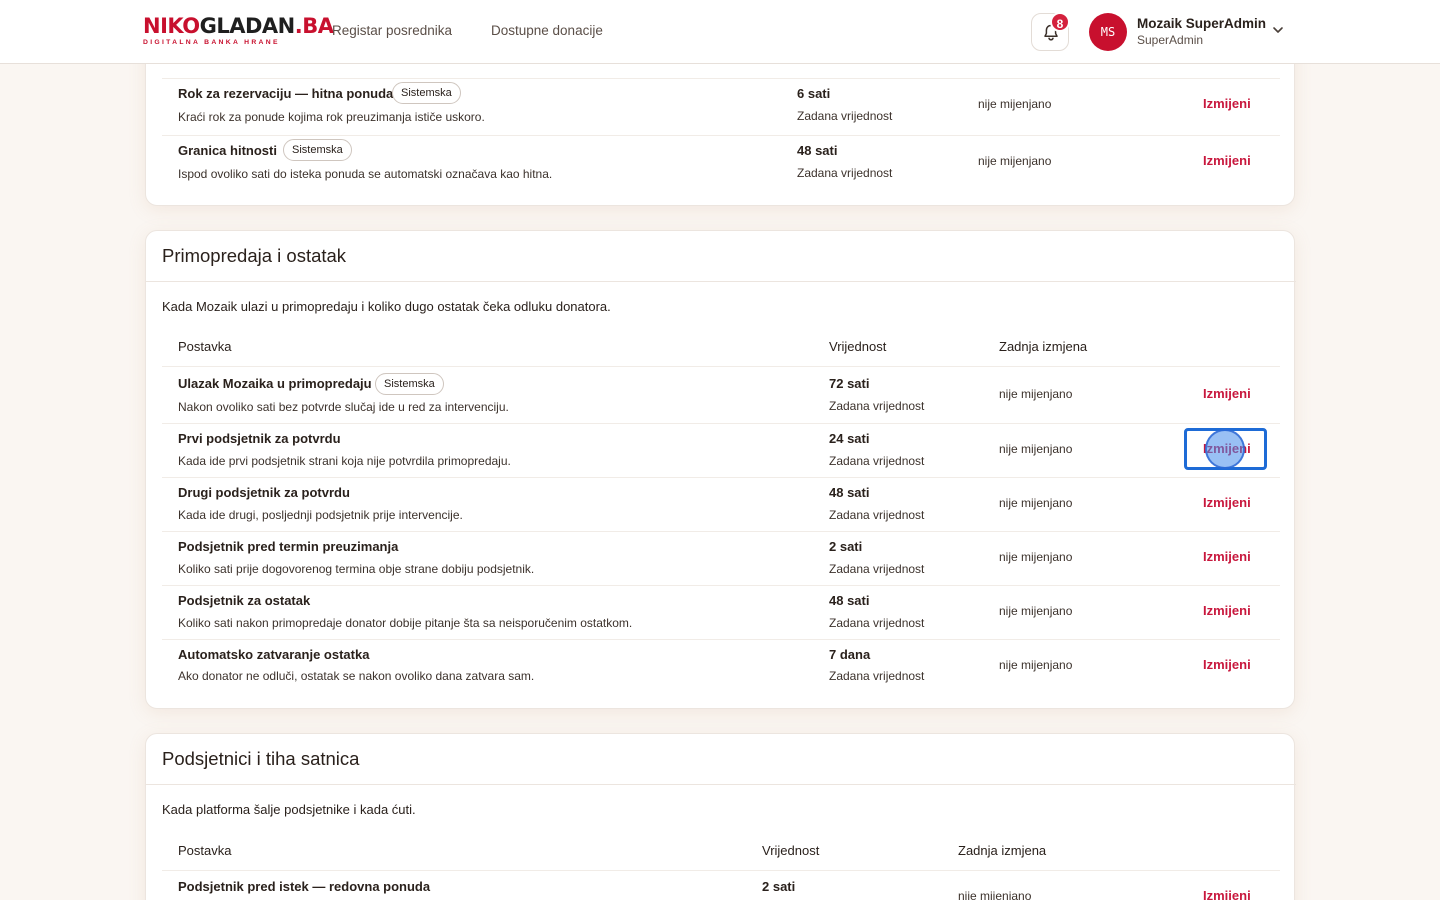 This screenshot has height=900, width=1440. Describe the element at coordinates (238, 26) in the screenshot. I see `logo-wordmark: NIKOGLADAN.BA` at that location.